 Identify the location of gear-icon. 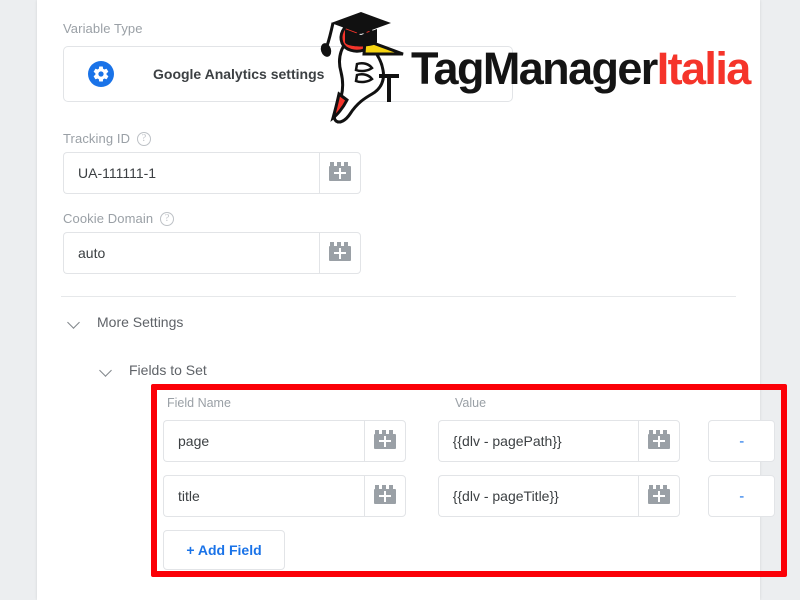
(101, 74).